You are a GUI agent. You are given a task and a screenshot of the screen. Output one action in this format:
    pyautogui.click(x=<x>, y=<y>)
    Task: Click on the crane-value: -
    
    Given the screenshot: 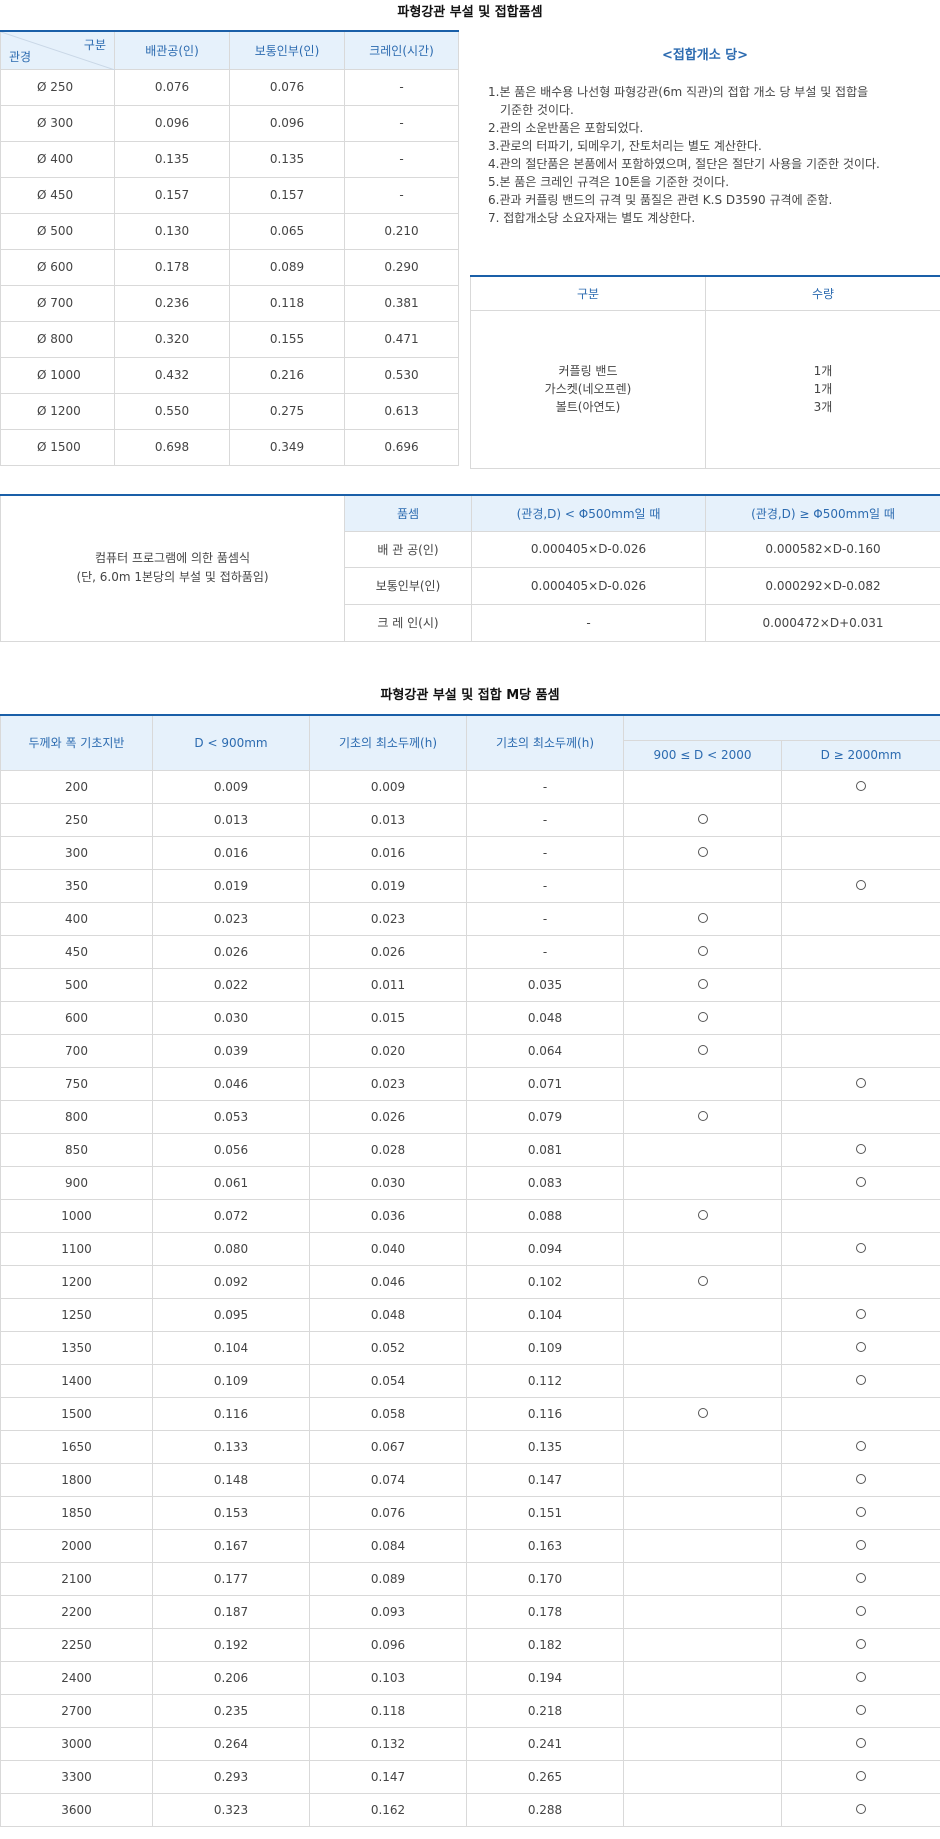 What is the action you would take?
    pyautogui.click(x=401, y=159)
    